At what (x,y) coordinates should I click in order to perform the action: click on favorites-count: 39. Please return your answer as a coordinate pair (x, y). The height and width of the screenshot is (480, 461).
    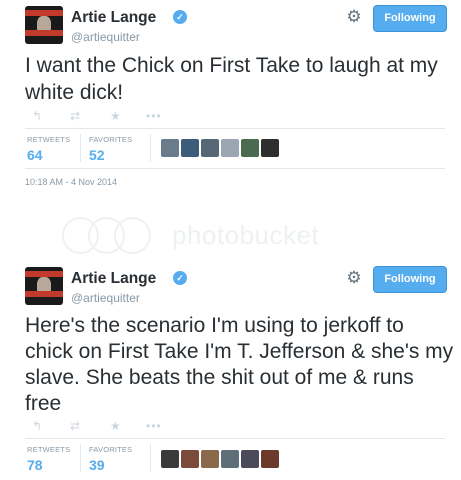
    Looking at the image, I should click on (97, 465).